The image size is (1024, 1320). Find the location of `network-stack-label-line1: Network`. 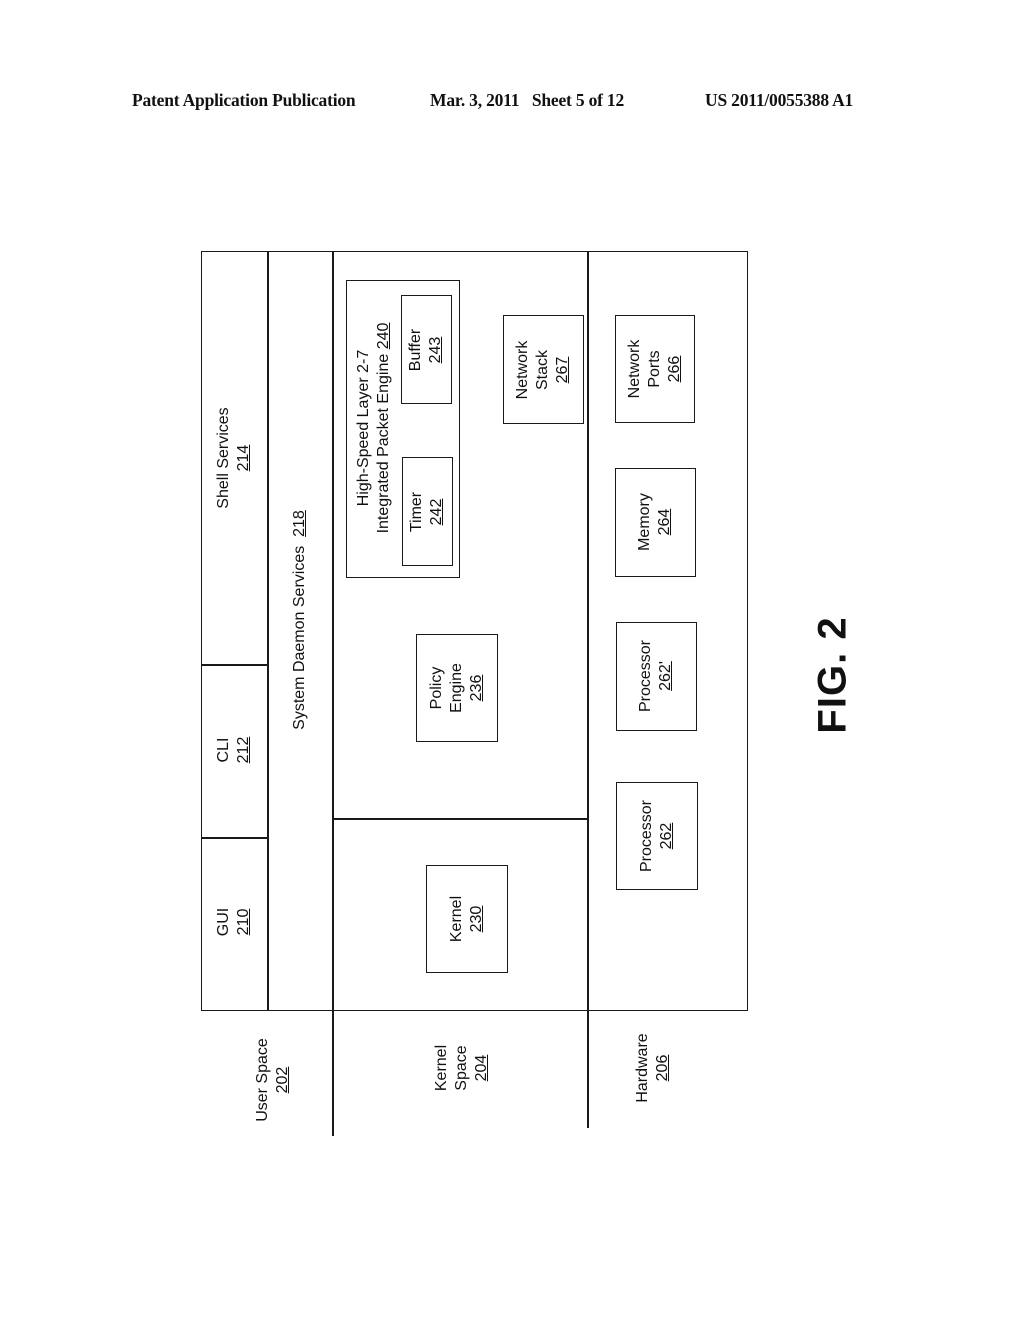

network-stack-label-line1: Network is located at coordinates (522, 370).